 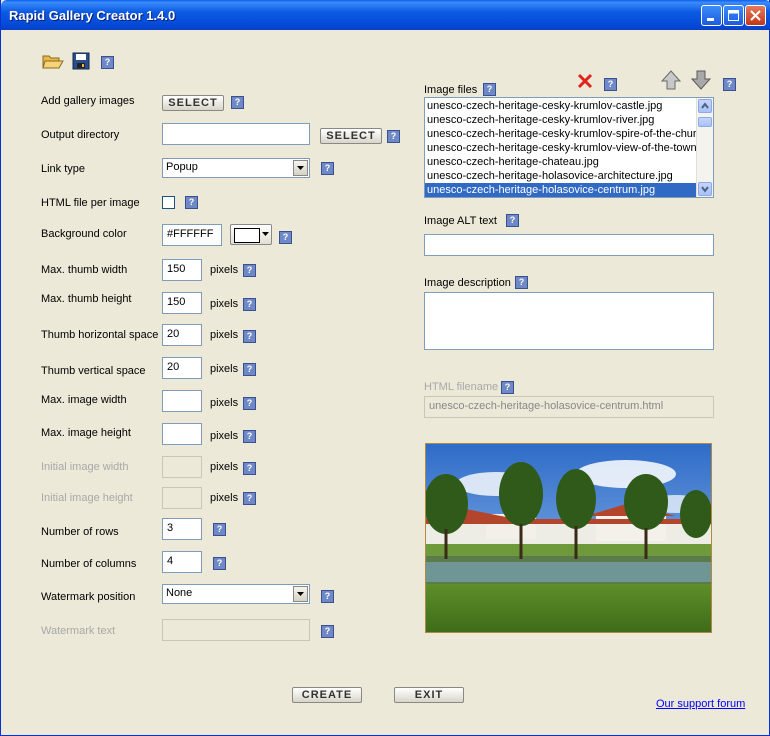 I want to click on number-of-rows-help-icon: ?, so click(x=219, y=529).